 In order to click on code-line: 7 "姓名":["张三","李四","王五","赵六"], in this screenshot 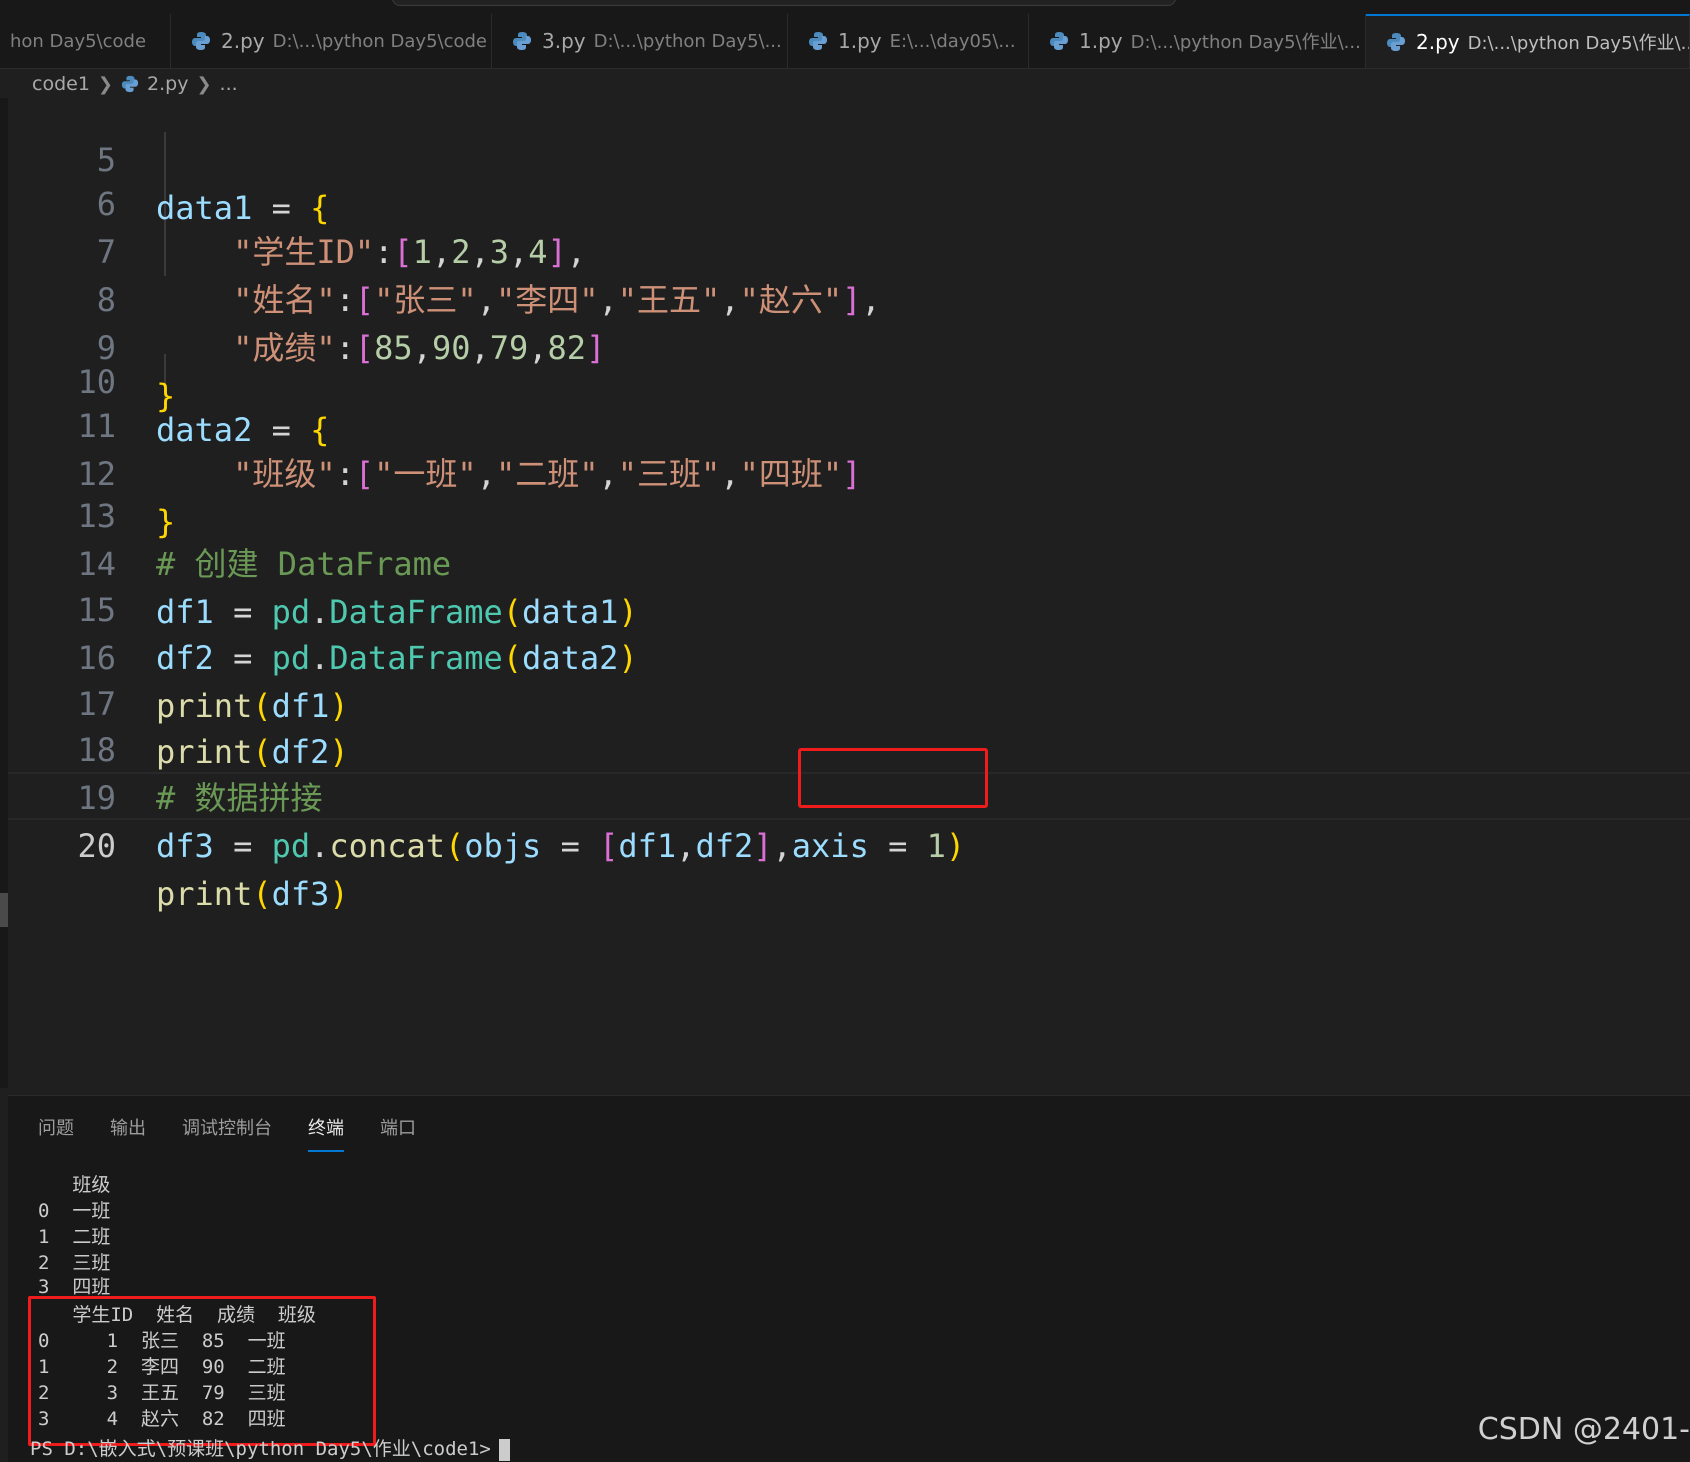, I will do `click(849, 249)`.